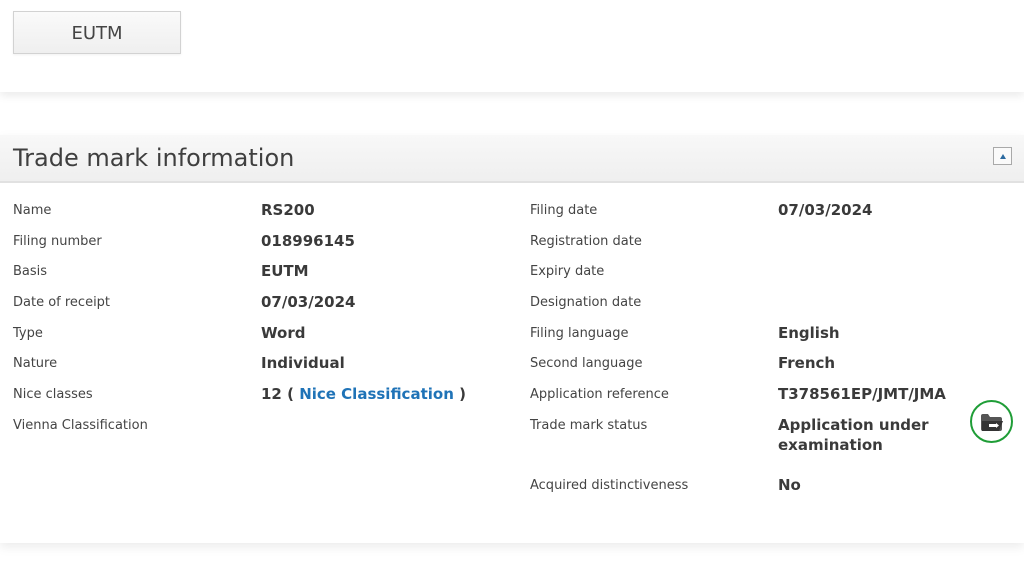 This screenshot has width=1024, height=576. Describe the element at coordinates (308, 240) in the screenshot. I see `filing-number-value: 018996145` at that location.